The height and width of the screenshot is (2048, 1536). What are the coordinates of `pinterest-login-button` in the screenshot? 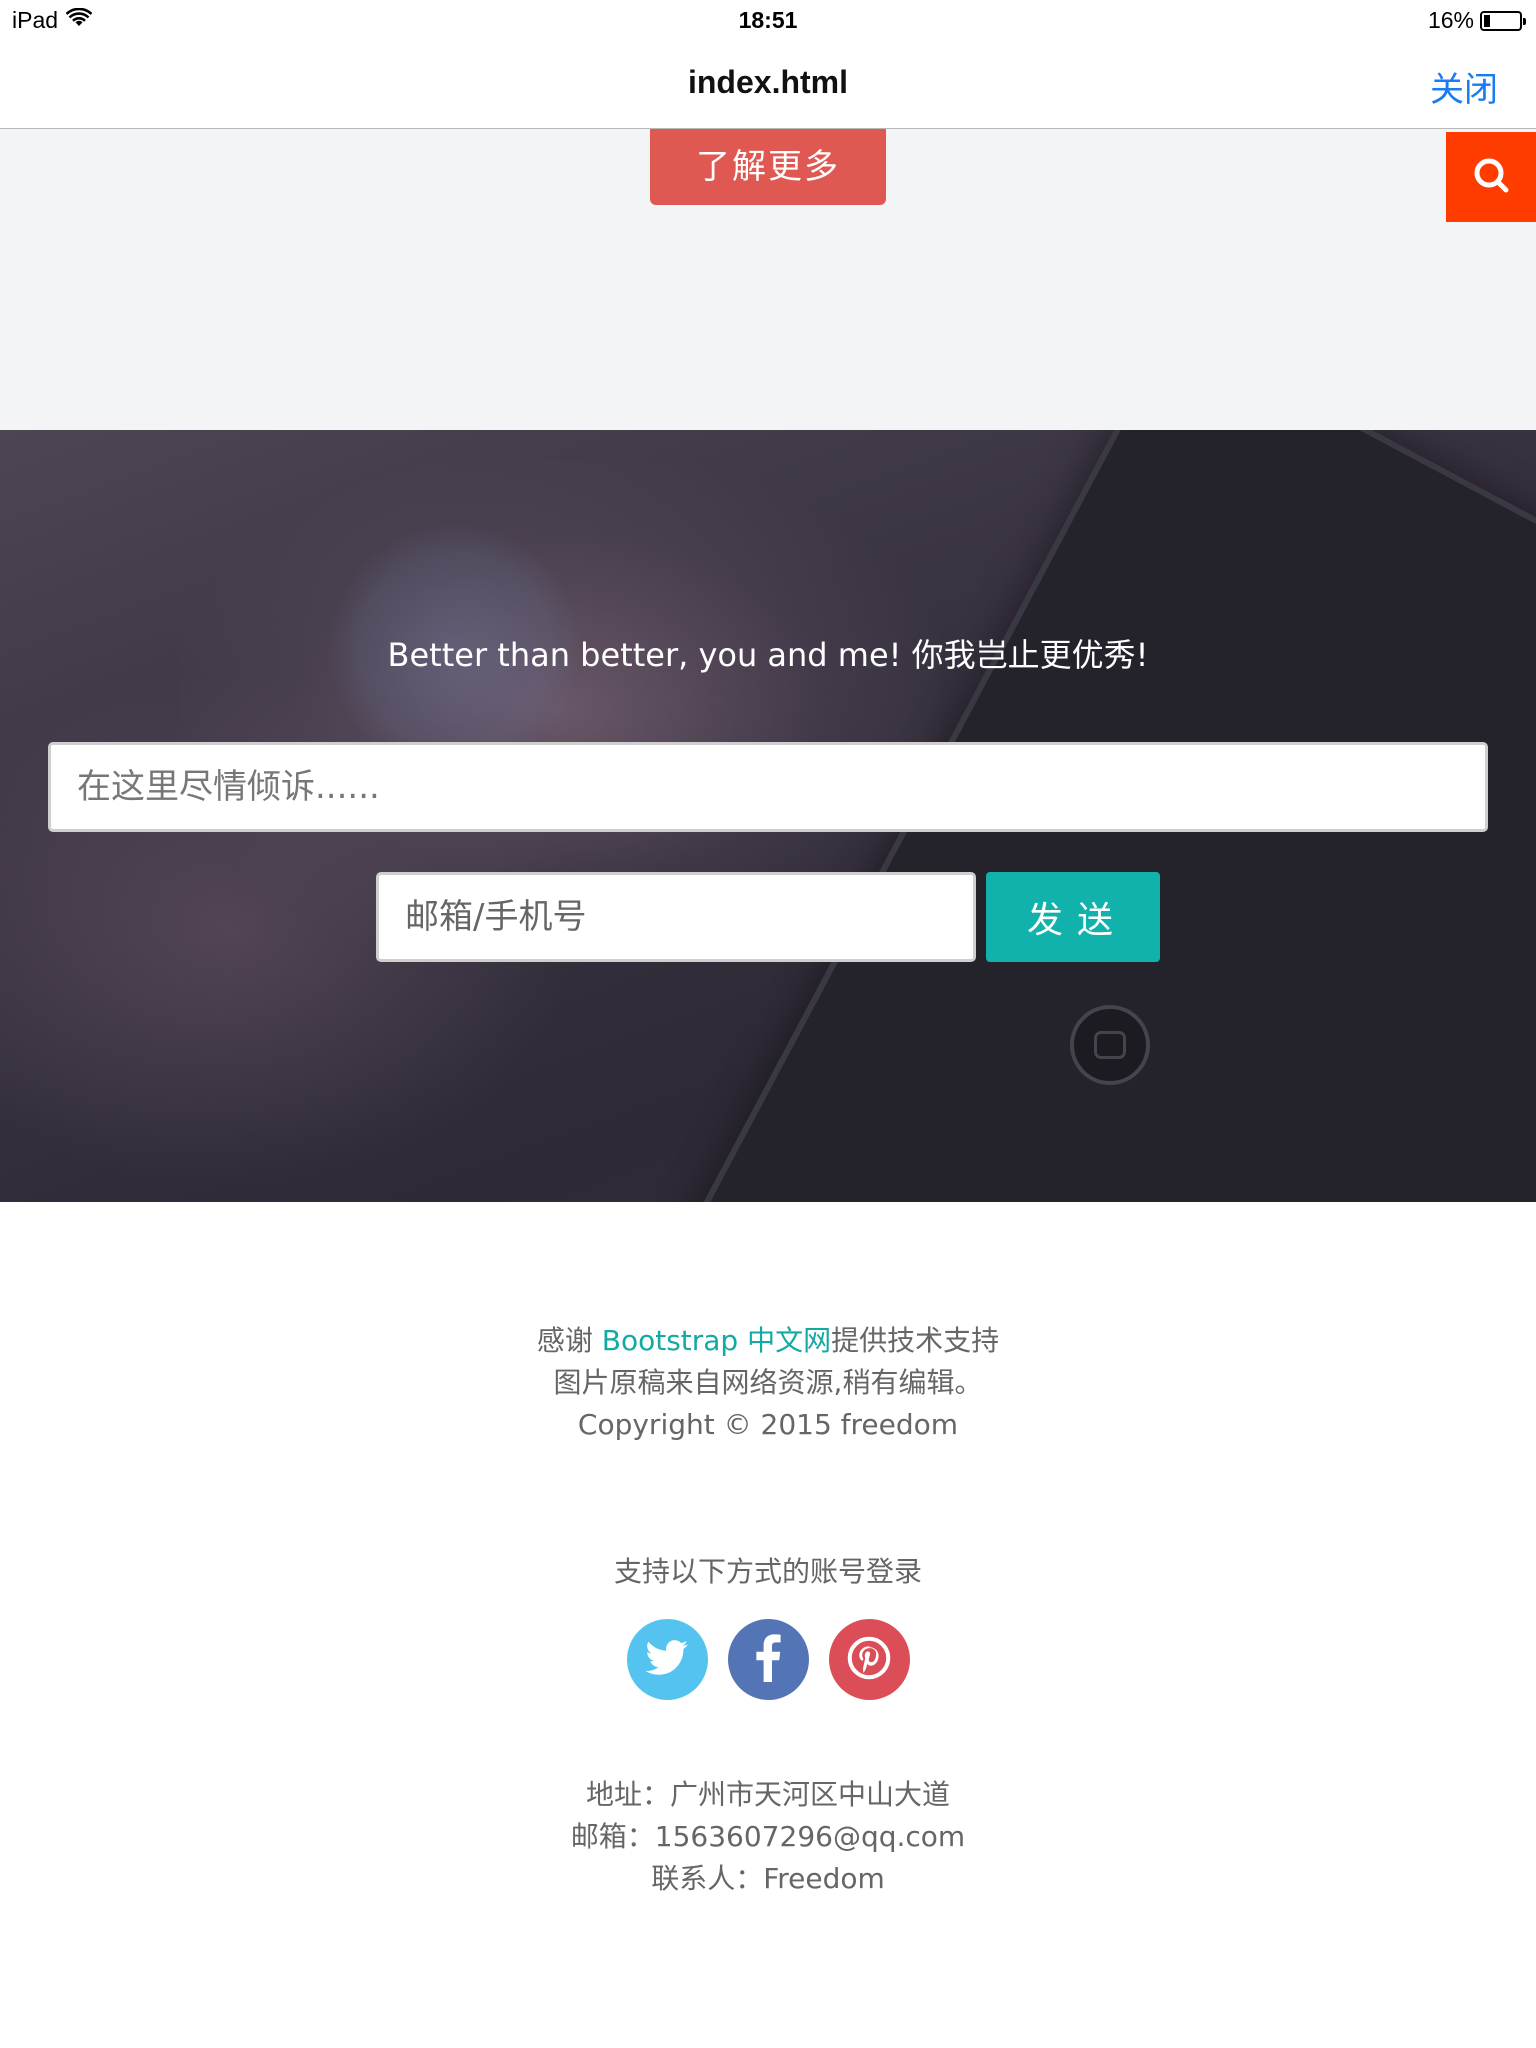 It's located at (869, 1659).